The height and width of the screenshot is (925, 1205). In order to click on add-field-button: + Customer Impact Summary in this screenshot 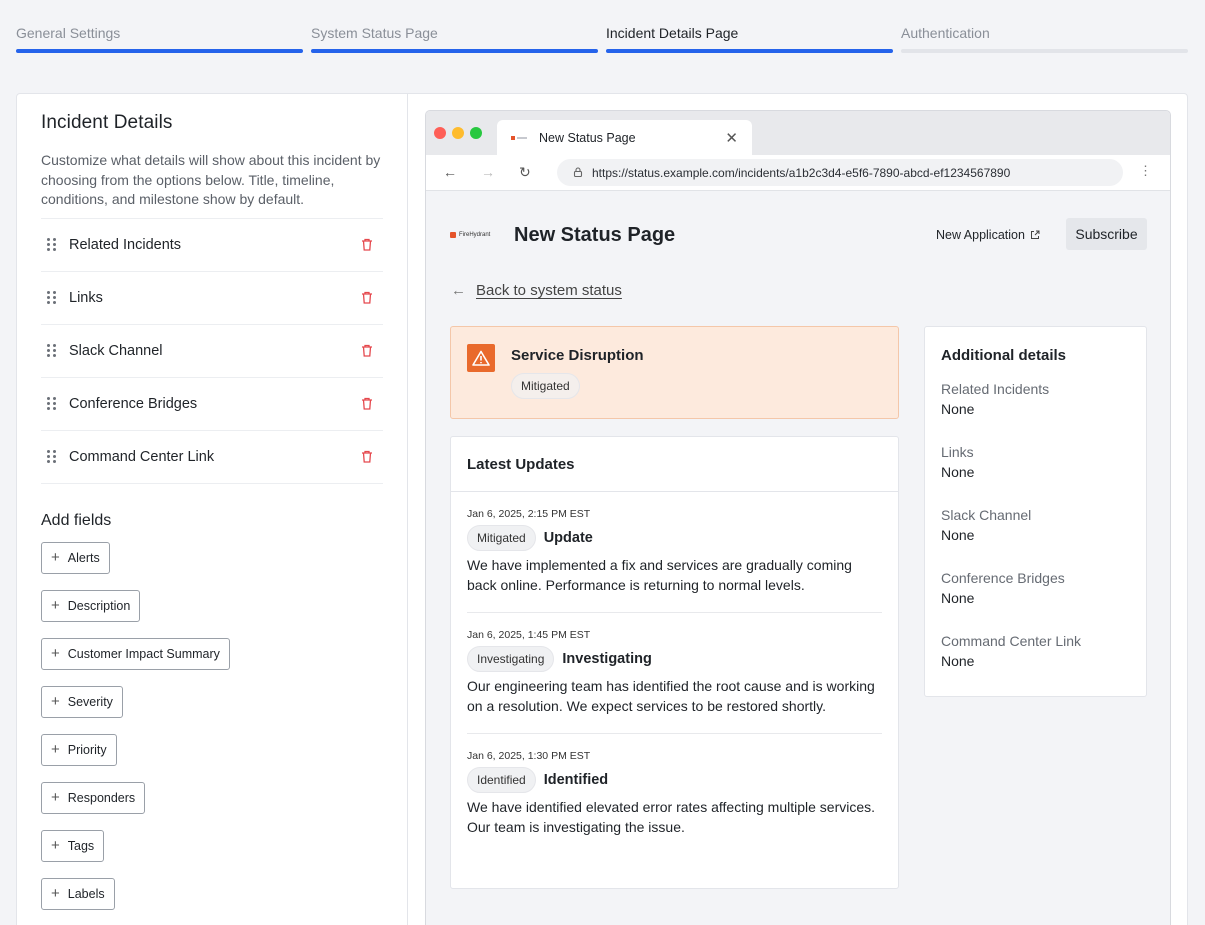, I will do `click(135, 653)`.